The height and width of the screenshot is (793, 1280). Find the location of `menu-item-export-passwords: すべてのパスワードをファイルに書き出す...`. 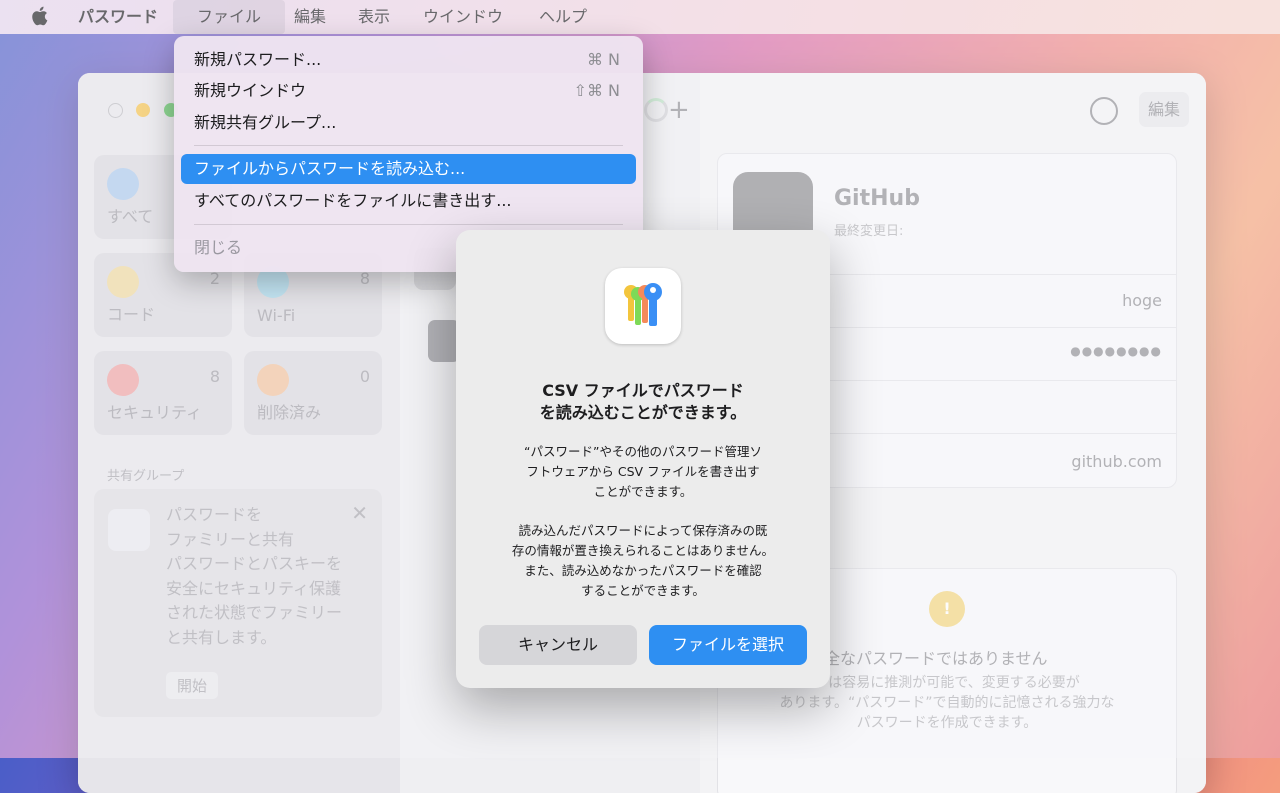

menu-item-export-passwords: すべてのパスワードをファイルに書き出す... is located at coordinates (408, 201).